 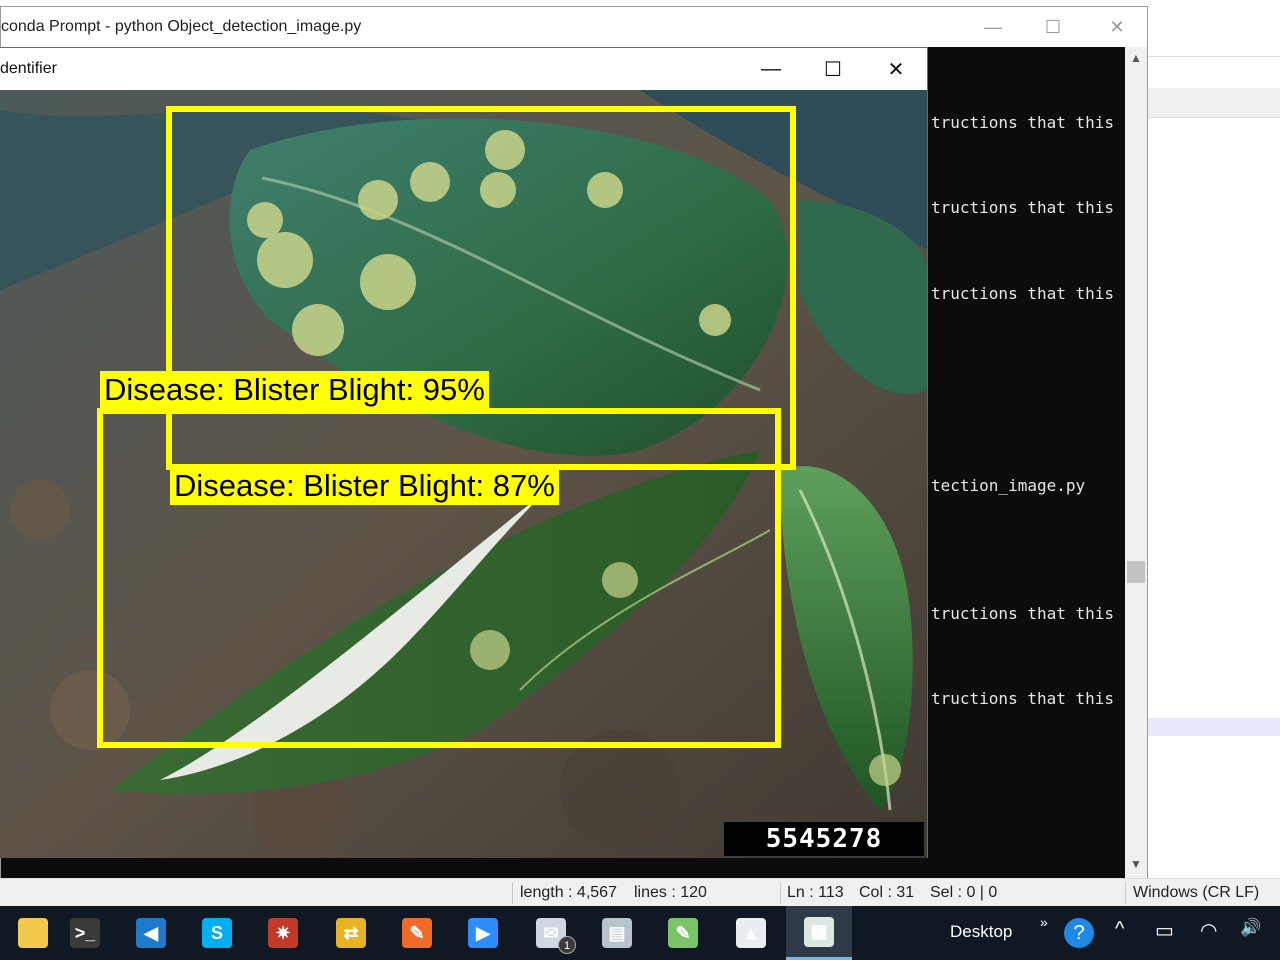 I want to click on status-column: Col : 31, so click(x=887, y=892).